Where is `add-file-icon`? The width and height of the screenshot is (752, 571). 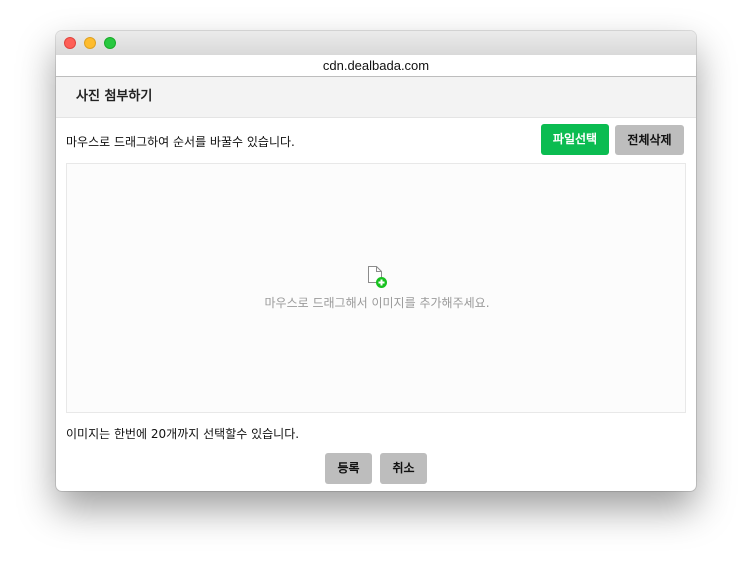
add-file-icon is located at coordinates (377, 277).